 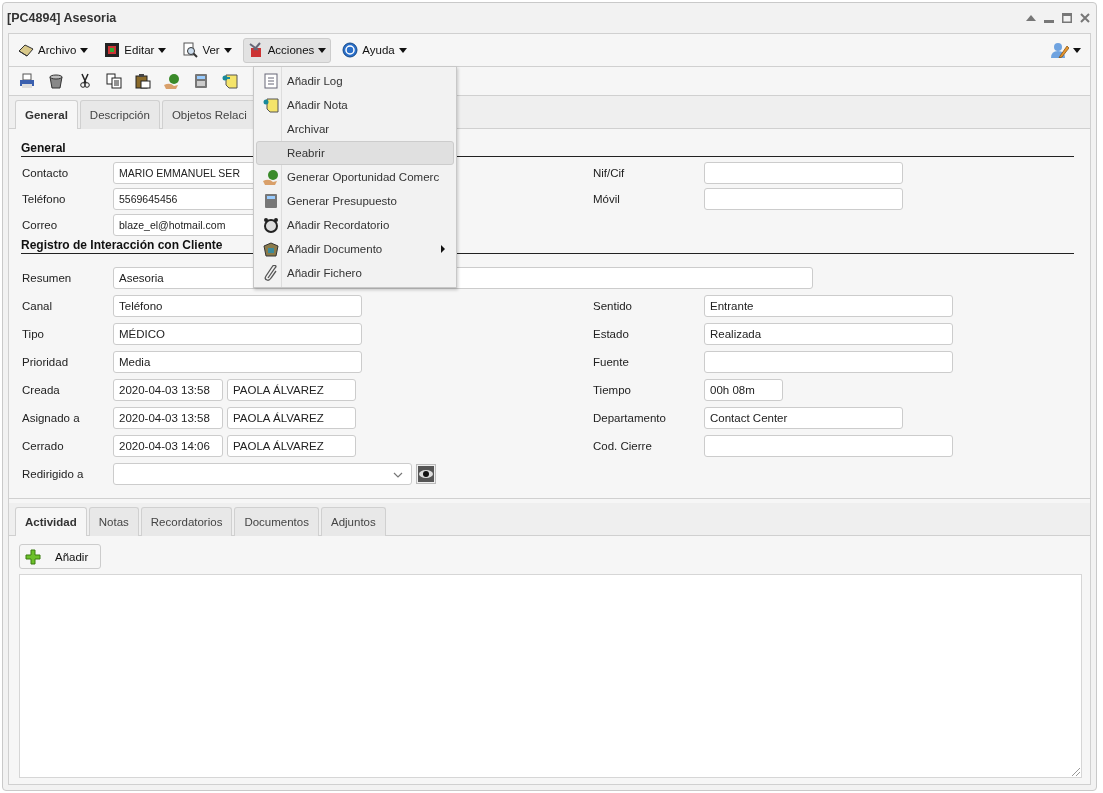 What do you see at coordinates (38, 306) in the screenshot?
I see `field-label: Canal` at bounding box center [38, 306].